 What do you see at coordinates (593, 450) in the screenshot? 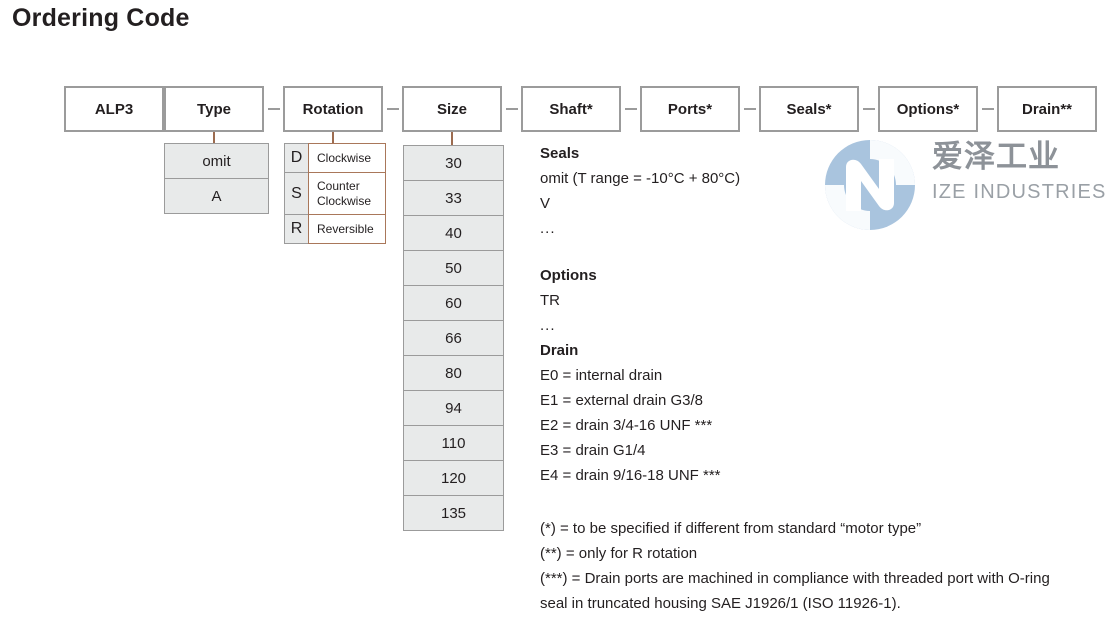
I see `drain-line-4: E3 = drain G1/4` at bounding box center [593, 450].